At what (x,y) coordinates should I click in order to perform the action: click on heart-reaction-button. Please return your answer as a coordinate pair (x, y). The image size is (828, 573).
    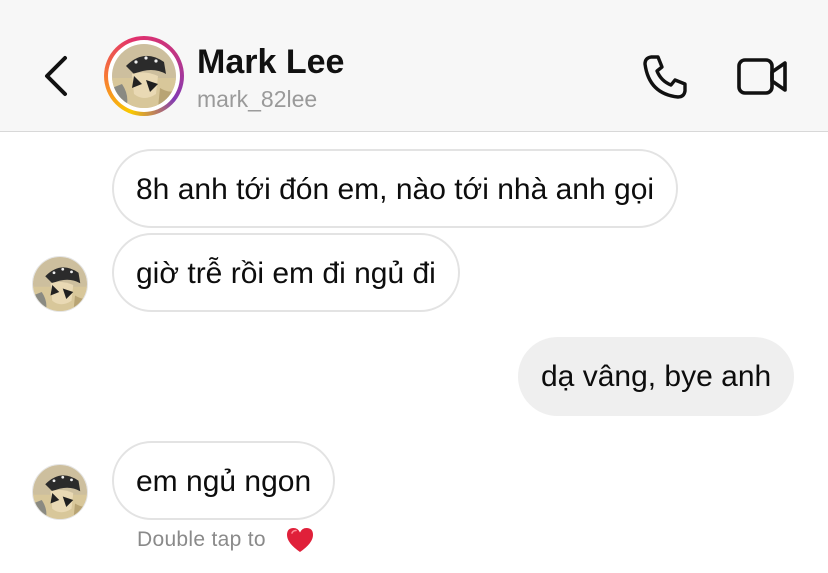
    Looking at the image, I should click on (300, 540).